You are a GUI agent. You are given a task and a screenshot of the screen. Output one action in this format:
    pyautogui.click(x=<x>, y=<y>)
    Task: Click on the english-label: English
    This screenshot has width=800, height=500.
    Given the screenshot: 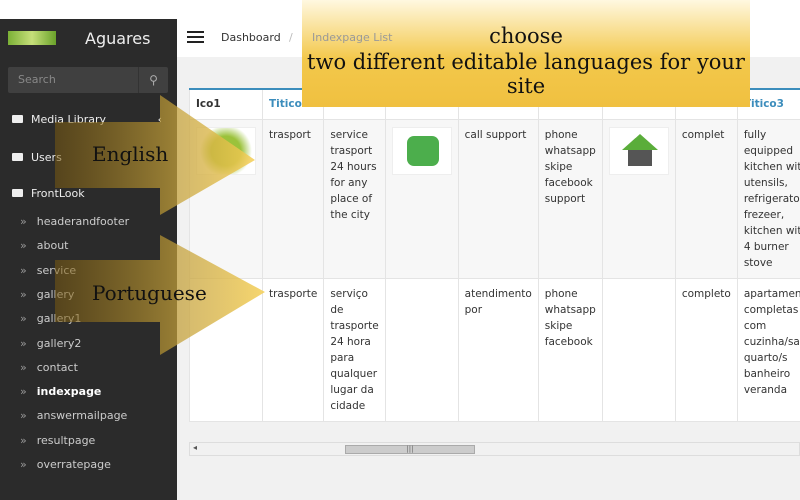 What is the action you would take?
    pyautogui.click(x=130, y=154)
    